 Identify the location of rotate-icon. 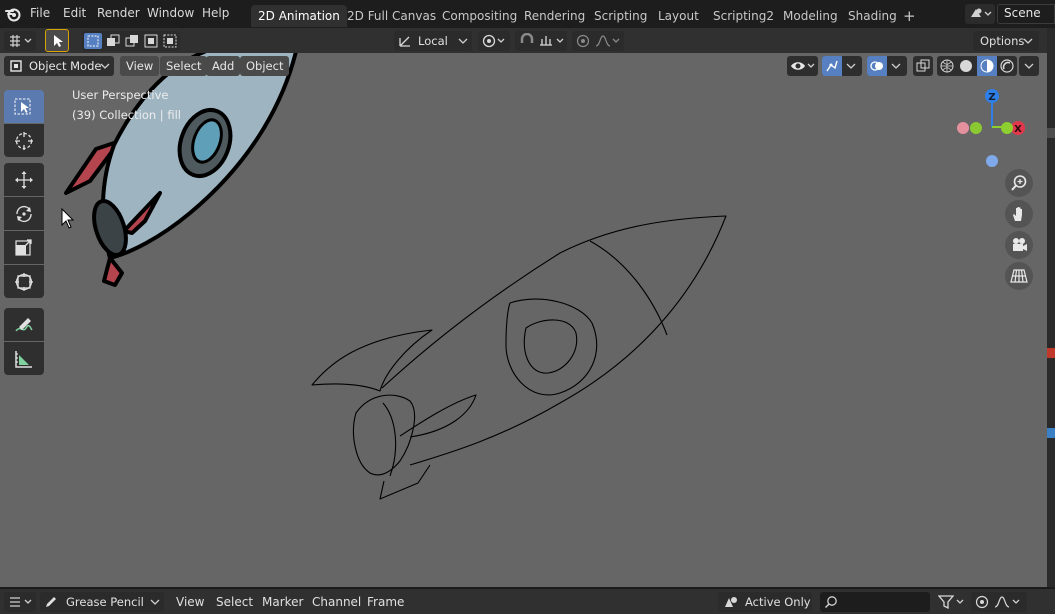
(24, 214).